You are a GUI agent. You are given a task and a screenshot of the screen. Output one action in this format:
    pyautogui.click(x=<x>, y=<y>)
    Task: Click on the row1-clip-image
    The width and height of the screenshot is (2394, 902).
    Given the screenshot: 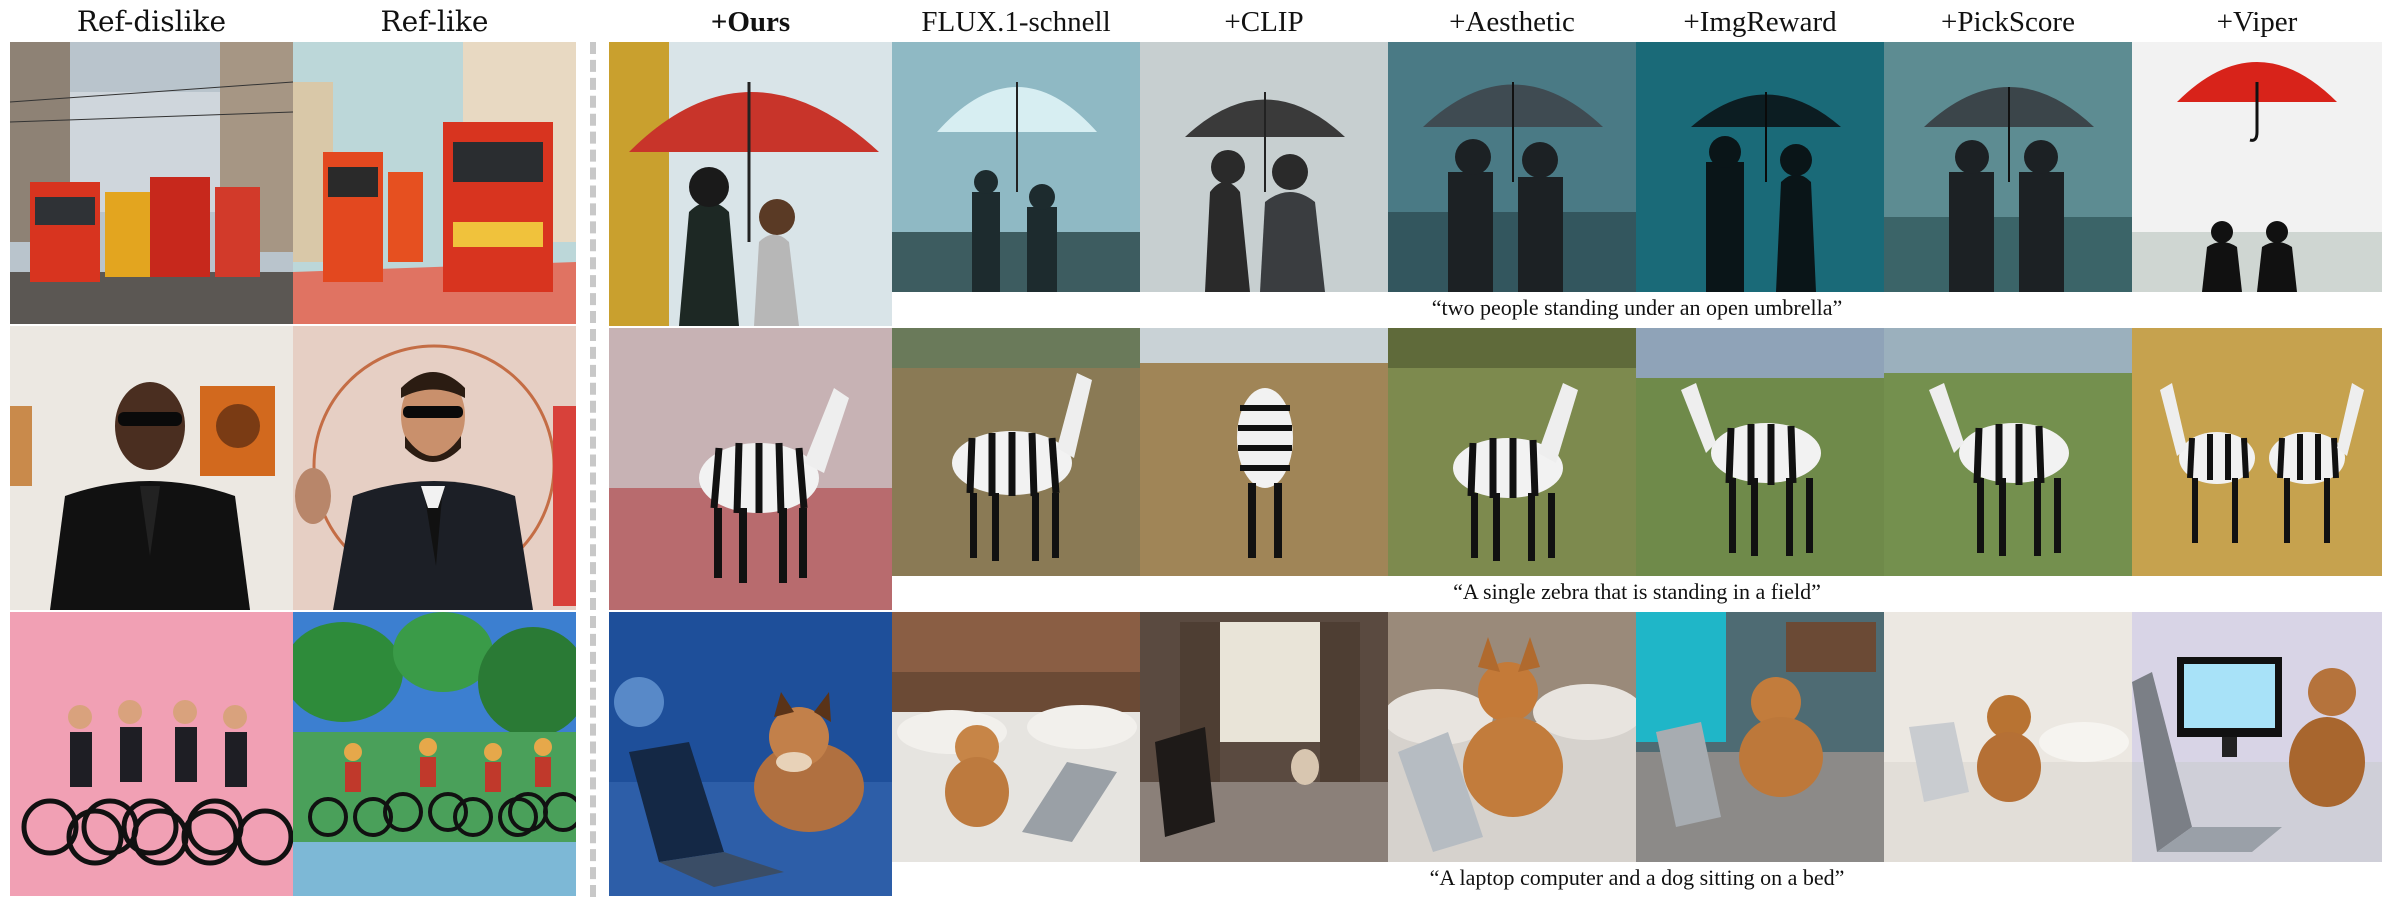 What is the action you would take?
    pyautogui.click(x=1264, y=167)
    